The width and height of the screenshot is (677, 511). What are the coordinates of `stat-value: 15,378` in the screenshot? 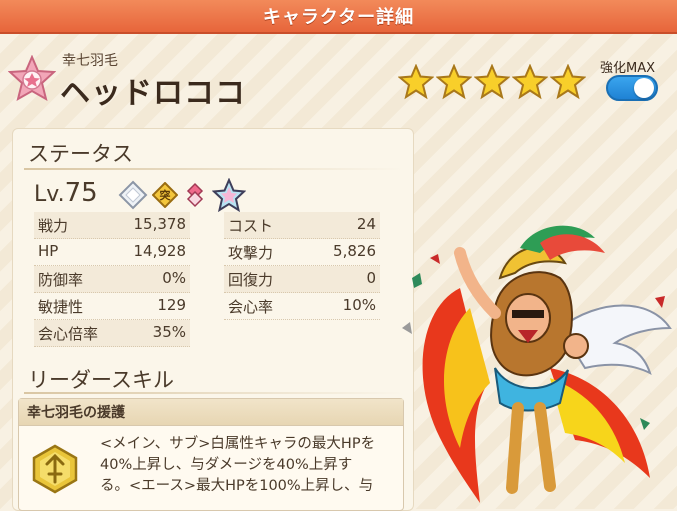 It's located at (160, 224).